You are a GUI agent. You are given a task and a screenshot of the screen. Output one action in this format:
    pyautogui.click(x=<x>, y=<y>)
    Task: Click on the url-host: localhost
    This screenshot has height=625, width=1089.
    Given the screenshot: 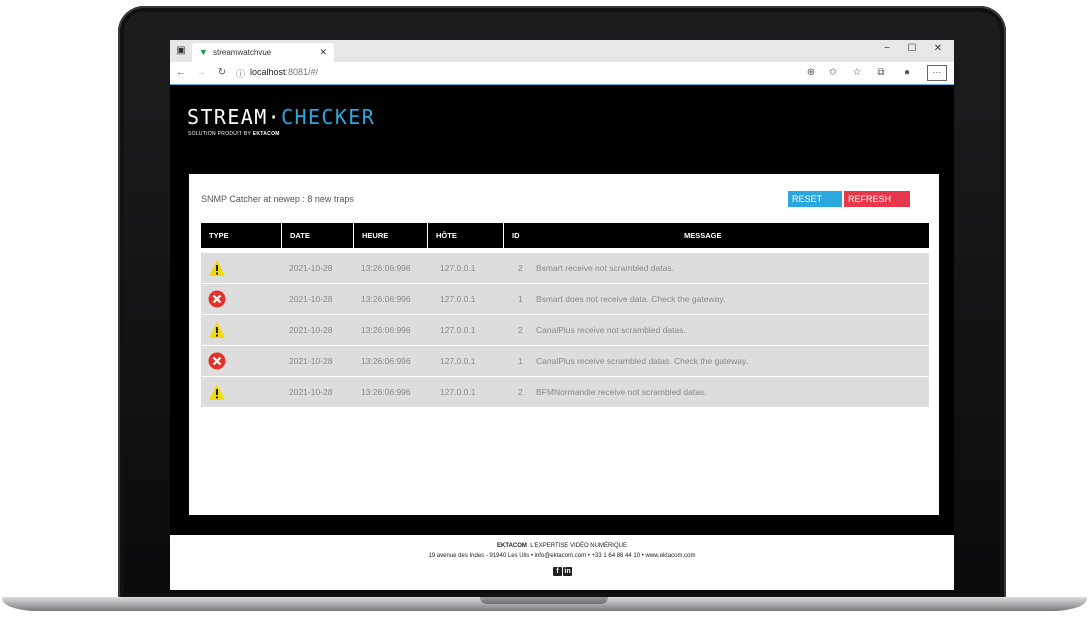 What is the action you would take?
    pyautogui.click(x=268, y=72)
    